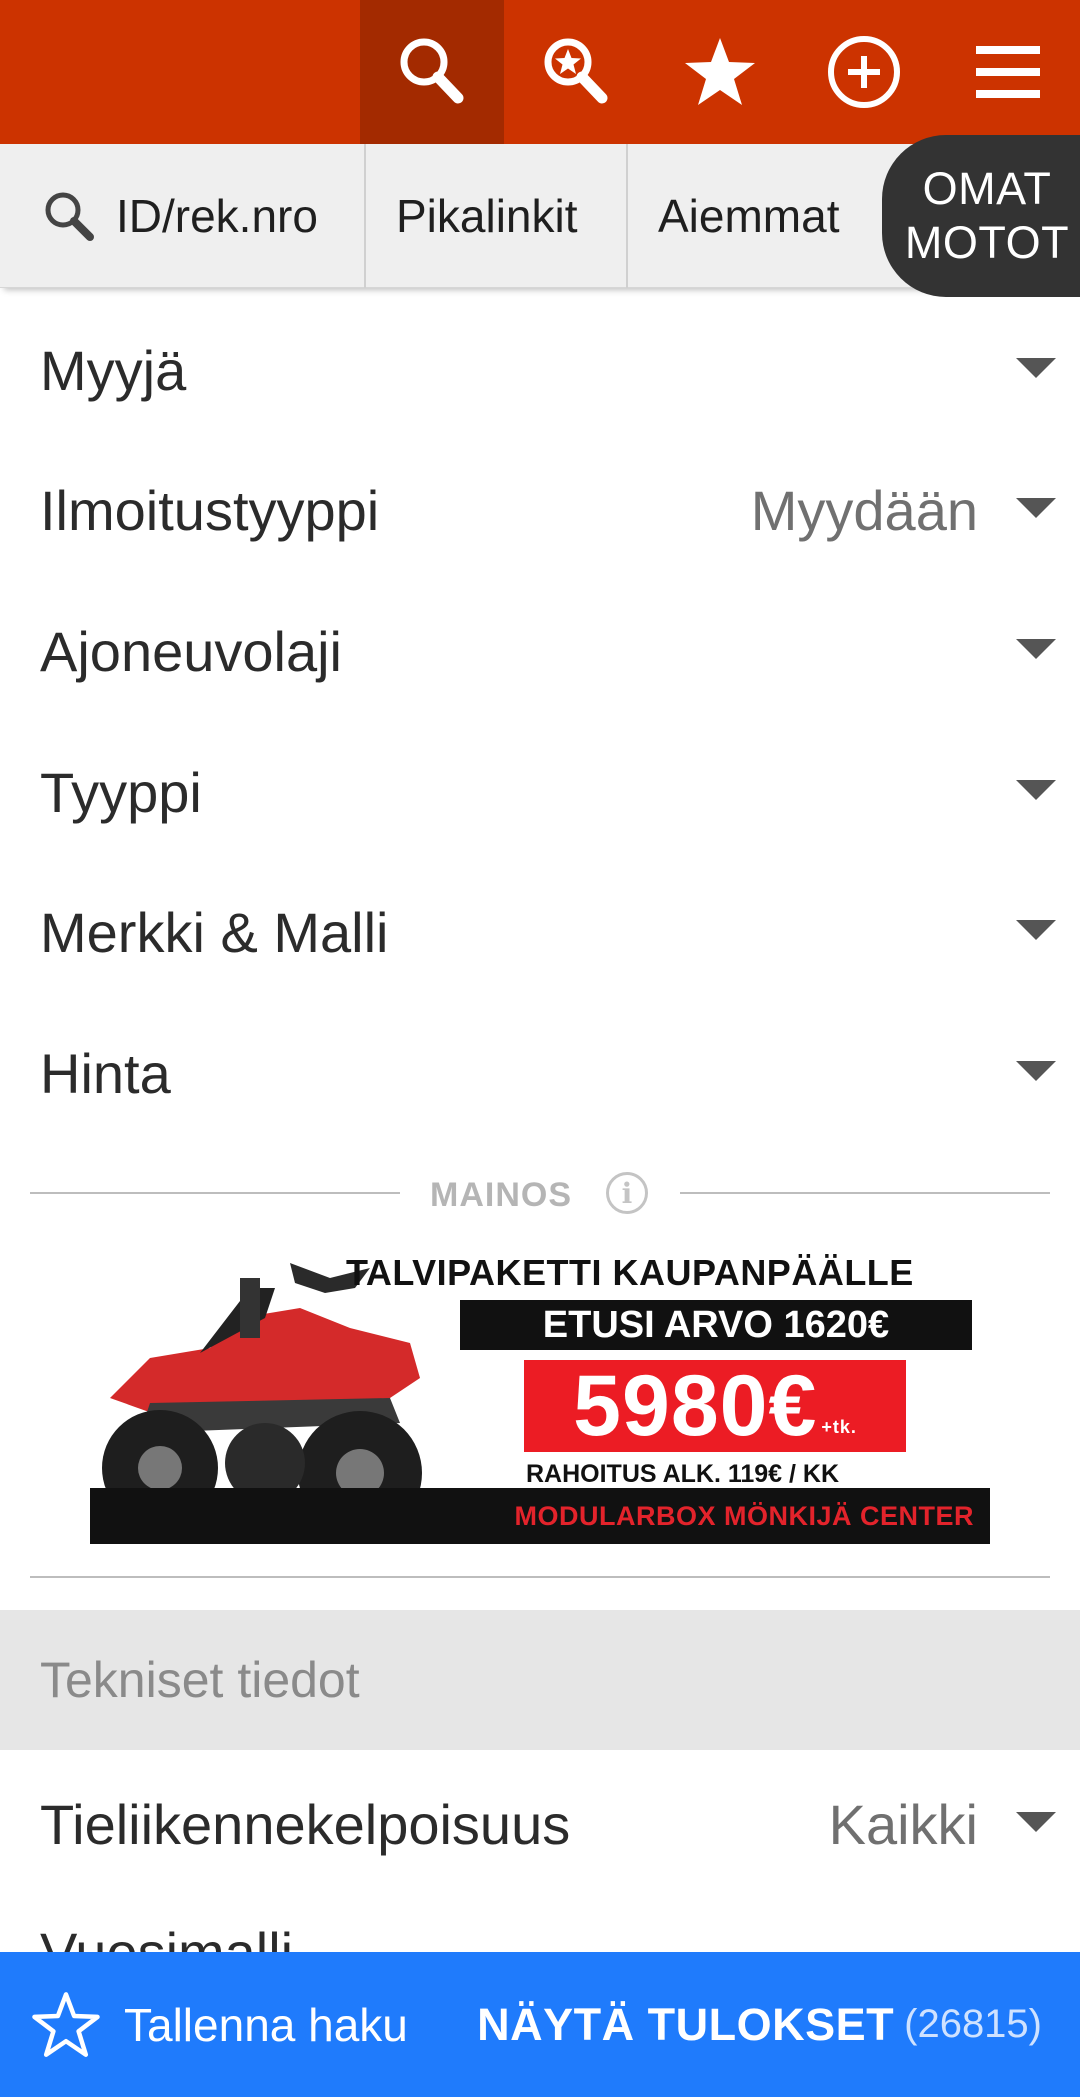 Image resolution: width=1080 pixels, height=2097 pixels. Describe the element at coordinates (191, 651) in the screenshot. I see `filter-label: Ajoneuvolaji` at that location.